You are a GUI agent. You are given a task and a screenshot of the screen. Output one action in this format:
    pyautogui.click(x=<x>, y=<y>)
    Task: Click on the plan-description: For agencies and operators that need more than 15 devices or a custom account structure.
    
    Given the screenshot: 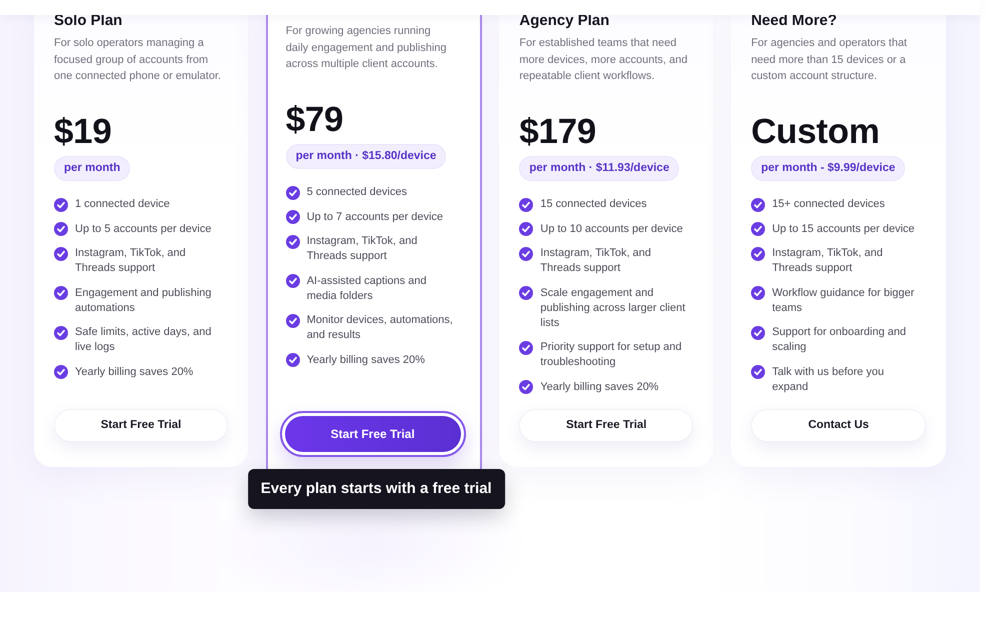 What is the action you would take?
    pyautogui.click(x=829, y=60)
    